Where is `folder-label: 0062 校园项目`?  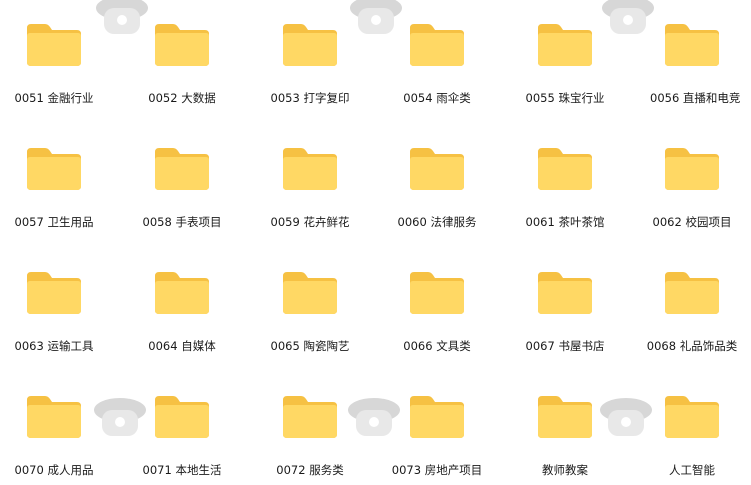
folder-label: 0062 校园项目 is located at coordinates (692, 222).